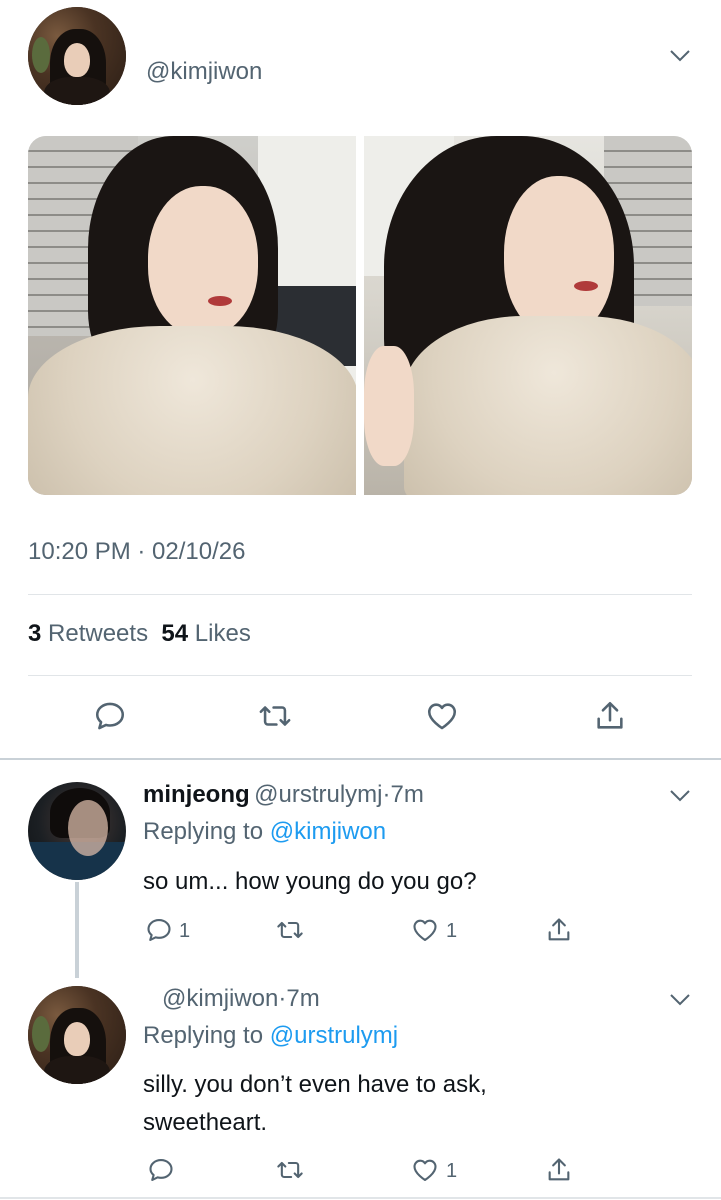  Describe the element at coordinates (334, 1035) in the screenshot. I see `replying-to-link: @urstrulymj` at that location.